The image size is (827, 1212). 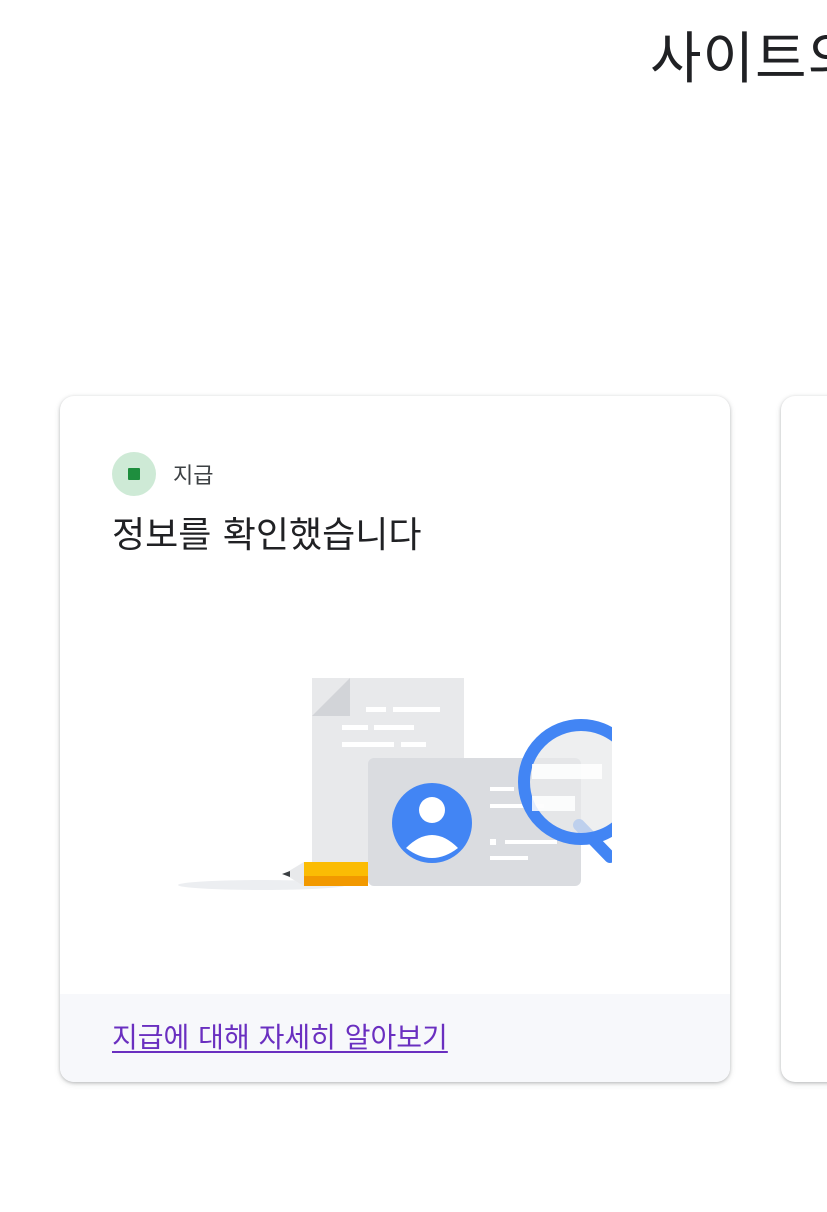 What do you see at coordinates (804, 739) in the screenshot?
I see `next-card-partial` at bounding box center [804, 739].